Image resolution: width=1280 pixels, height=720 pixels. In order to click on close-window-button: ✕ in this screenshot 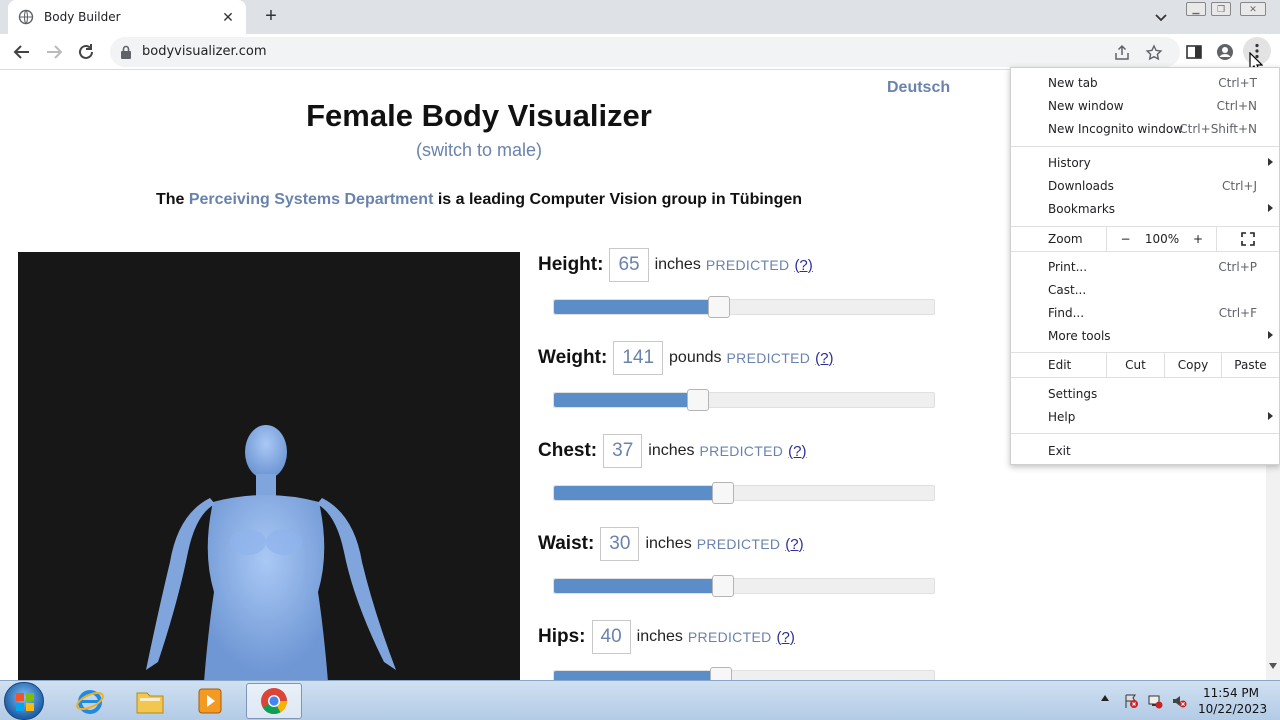, I will do `click(1253, 9)`.